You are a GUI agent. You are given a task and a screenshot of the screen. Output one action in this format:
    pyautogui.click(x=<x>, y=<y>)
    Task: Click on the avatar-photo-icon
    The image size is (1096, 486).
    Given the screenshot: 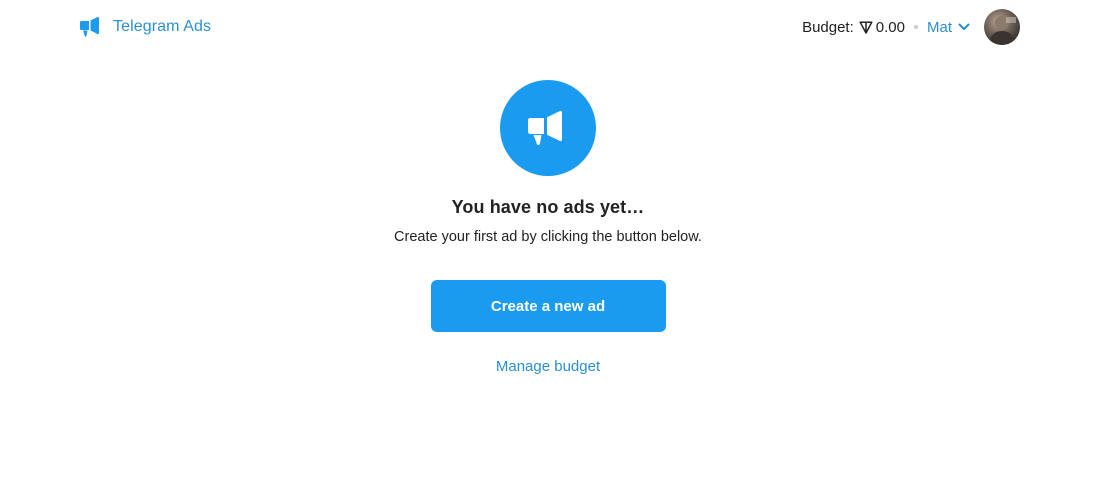 What is the action you would take?
    pyautogui.click(x=1002, y=30)
    